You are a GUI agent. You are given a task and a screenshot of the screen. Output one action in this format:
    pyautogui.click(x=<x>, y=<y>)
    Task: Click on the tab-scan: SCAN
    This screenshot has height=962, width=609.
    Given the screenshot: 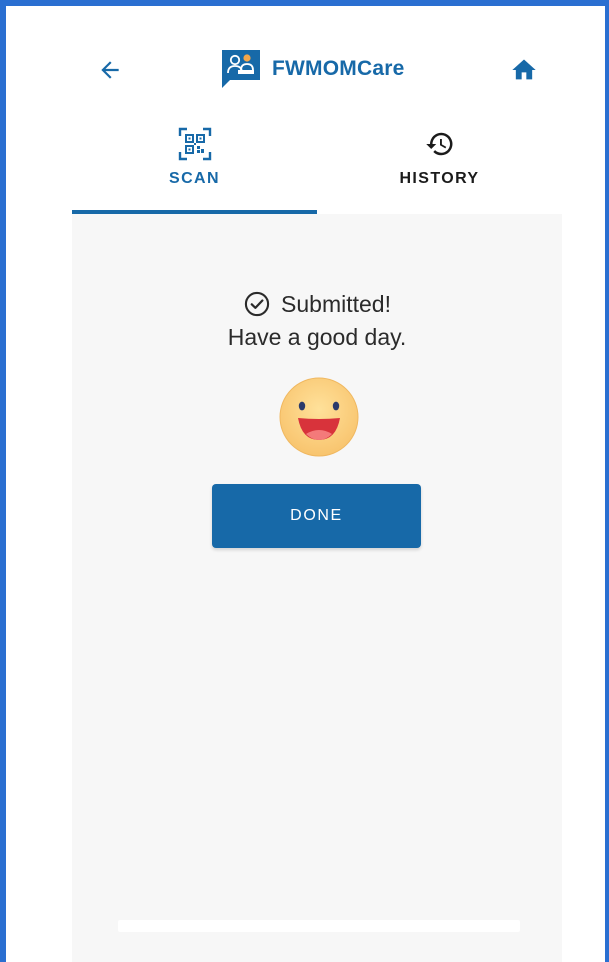 What is the action you would take?
    pyautogui.click(x=194, y=165)
    